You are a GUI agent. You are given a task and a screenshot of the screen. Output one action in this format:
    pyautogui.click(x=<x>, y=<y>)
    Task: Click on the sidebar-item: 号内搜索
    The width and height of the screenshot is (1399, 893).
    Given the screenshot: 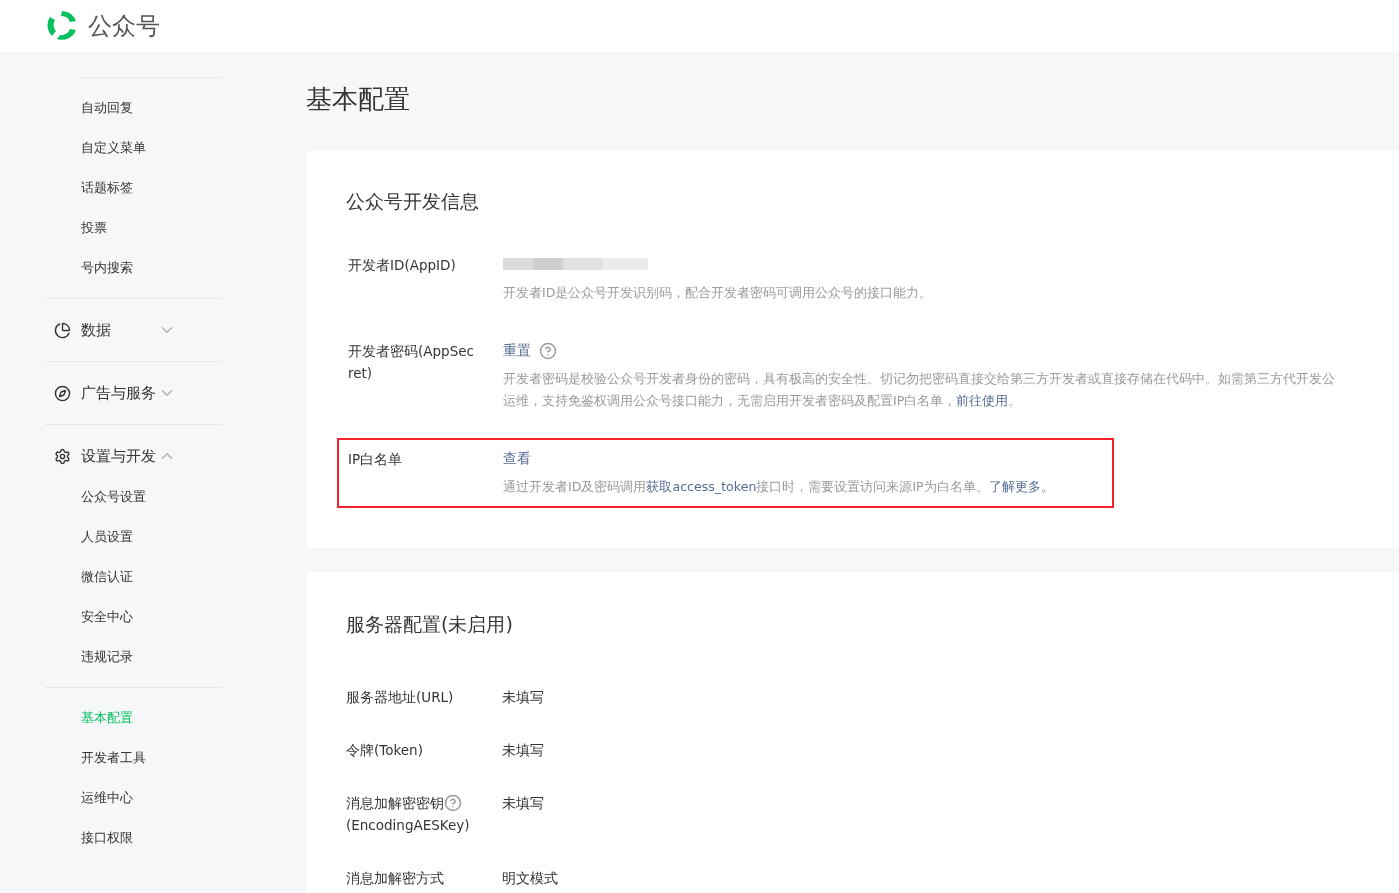 What is the action you would take?
    pyautogui.click(x=107, y=268)
    